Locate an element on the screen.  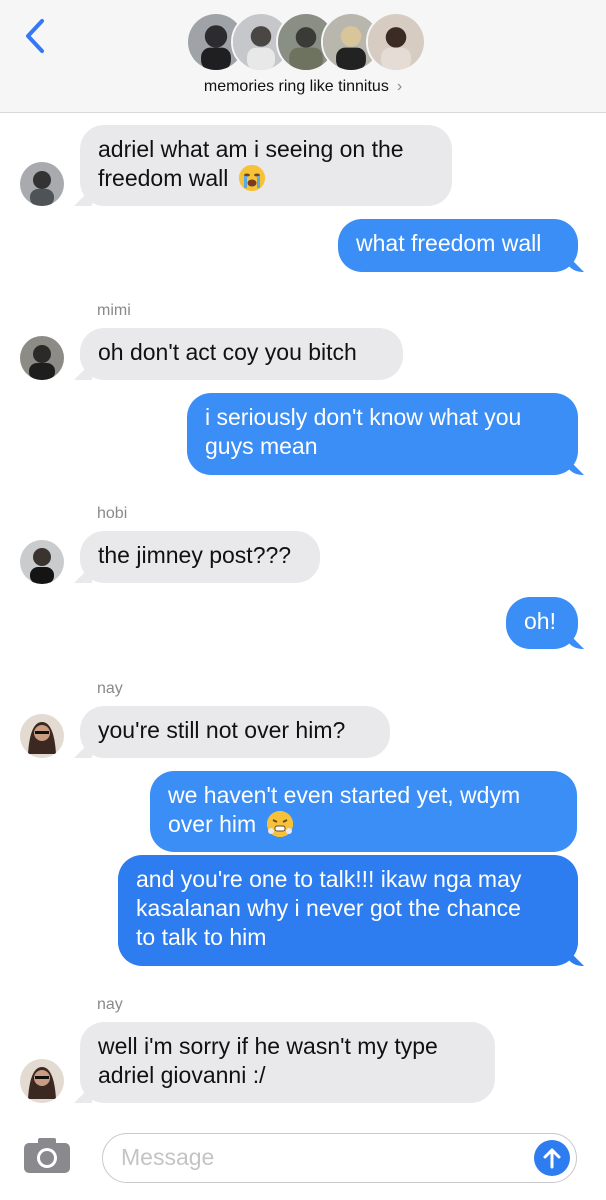
loudly-crying-face-icon is located at coordinates (251, 178).